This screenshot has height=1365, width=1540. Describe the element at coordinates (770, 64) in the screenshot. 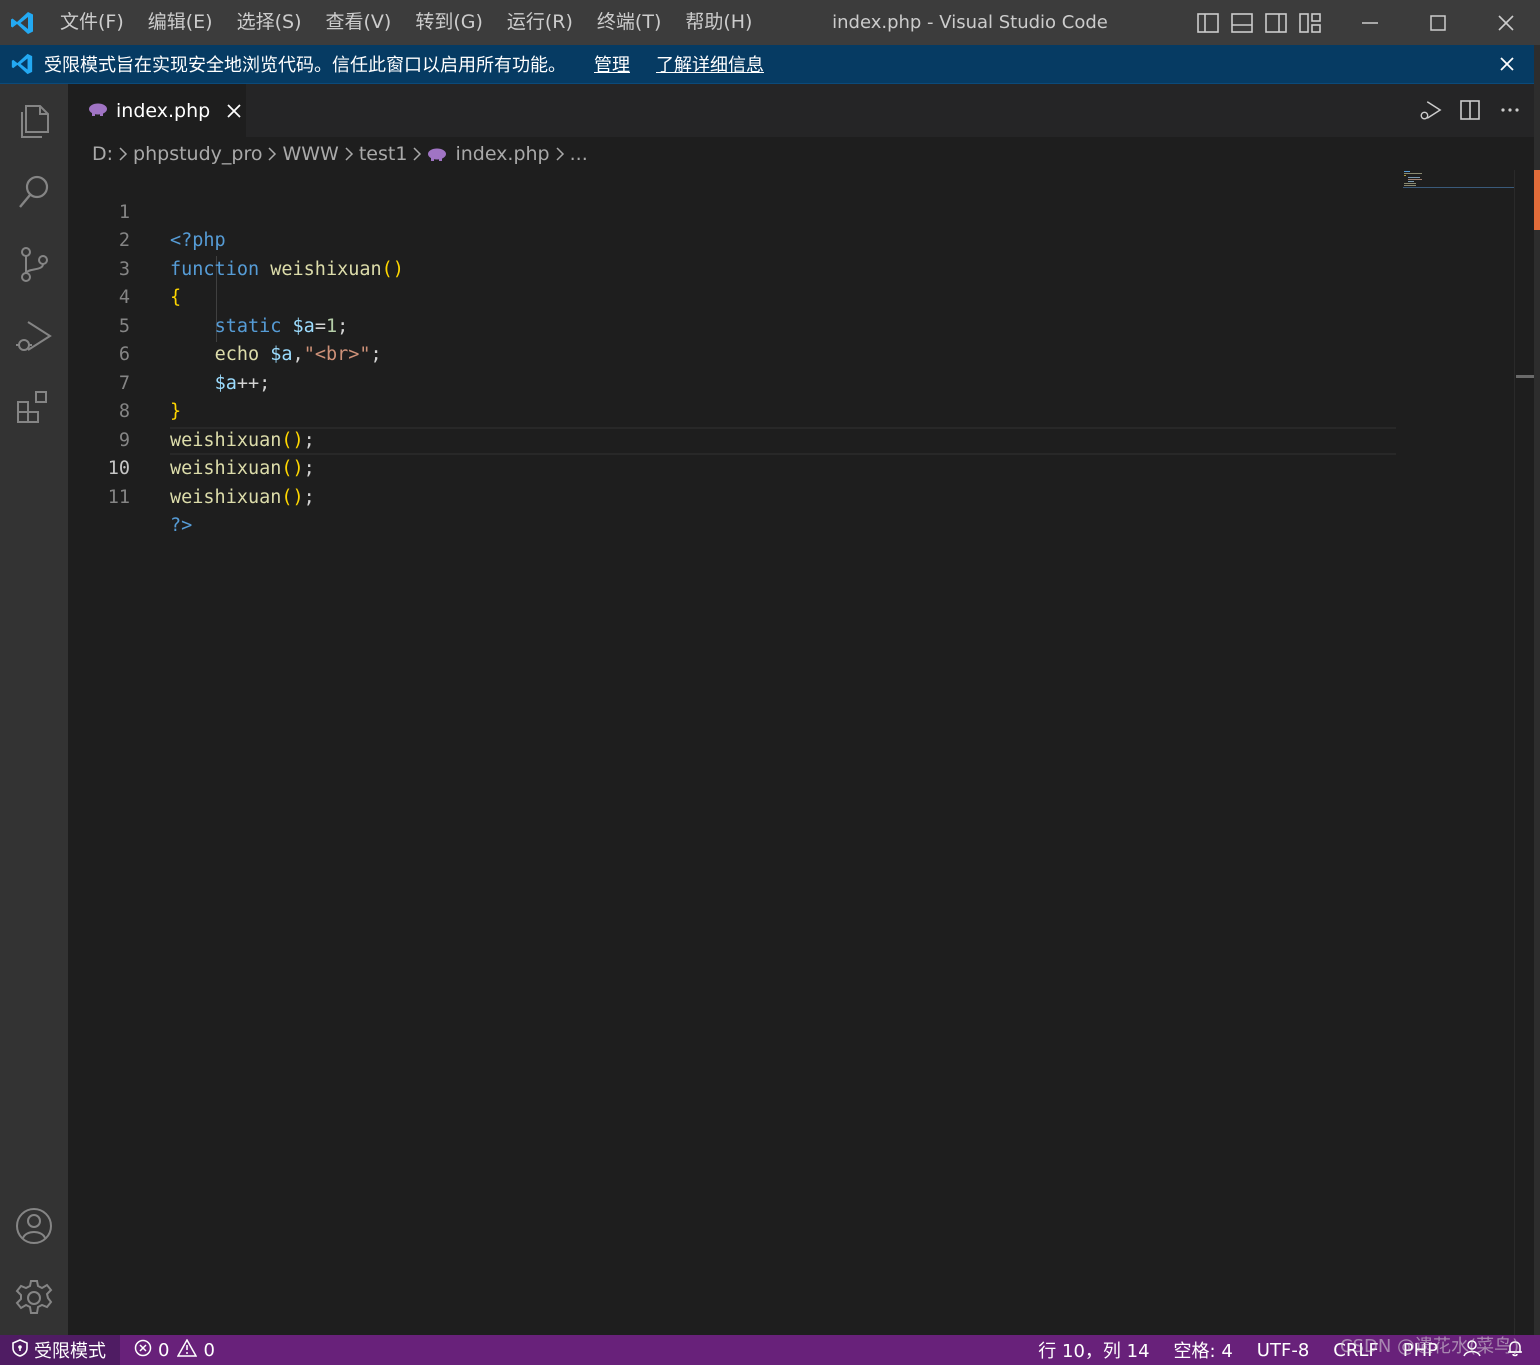

I see `restricted-mode-banner: 受限模式旨在实现安全地浏览代码。信任此窗口以启用所有功能。 管理 了解详细信息` at that location.